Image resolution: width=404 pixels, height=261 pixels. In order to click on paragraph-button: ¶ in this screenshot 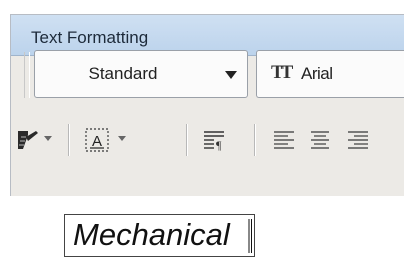, I will do `click(219, 140)`.